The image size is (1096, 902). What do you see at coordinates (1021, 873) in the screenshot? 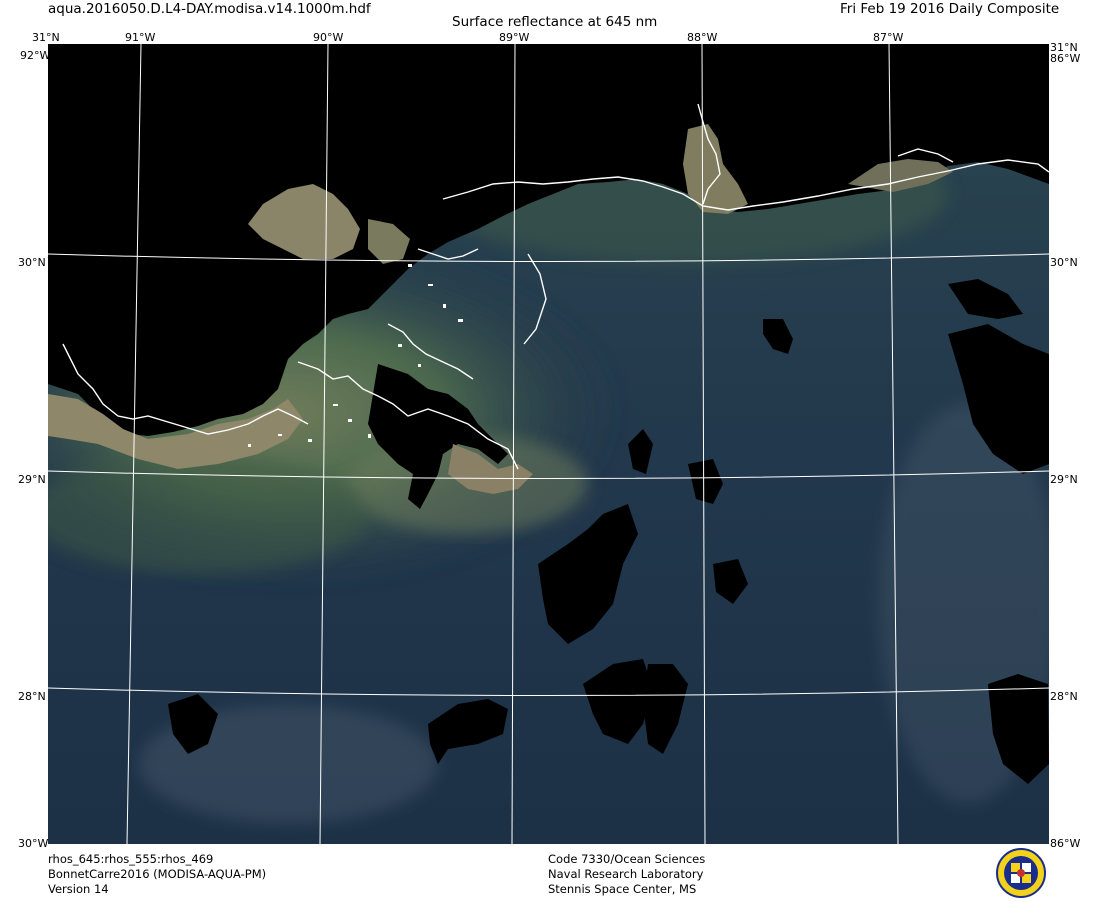
I see `nrl-seal-icon` at bounding box center [1021, 873].